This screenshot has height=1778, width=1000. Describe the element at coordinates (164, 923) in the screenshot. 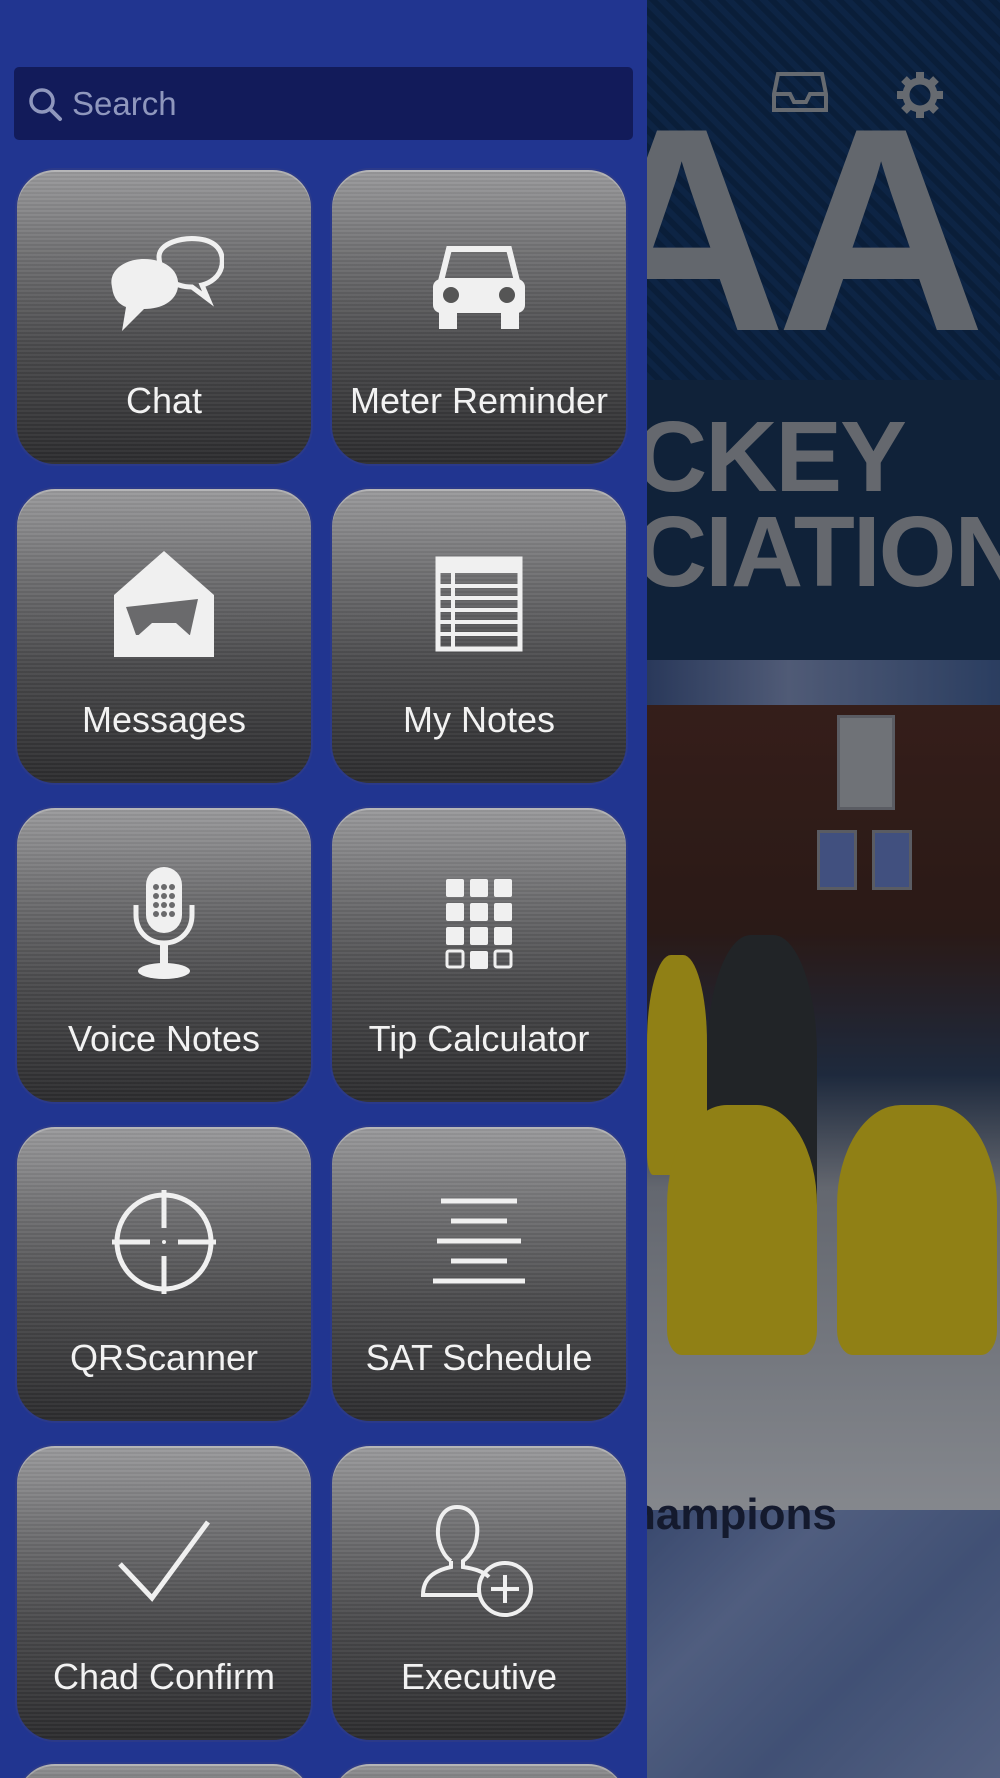

I see `microphone-icon` at that location.